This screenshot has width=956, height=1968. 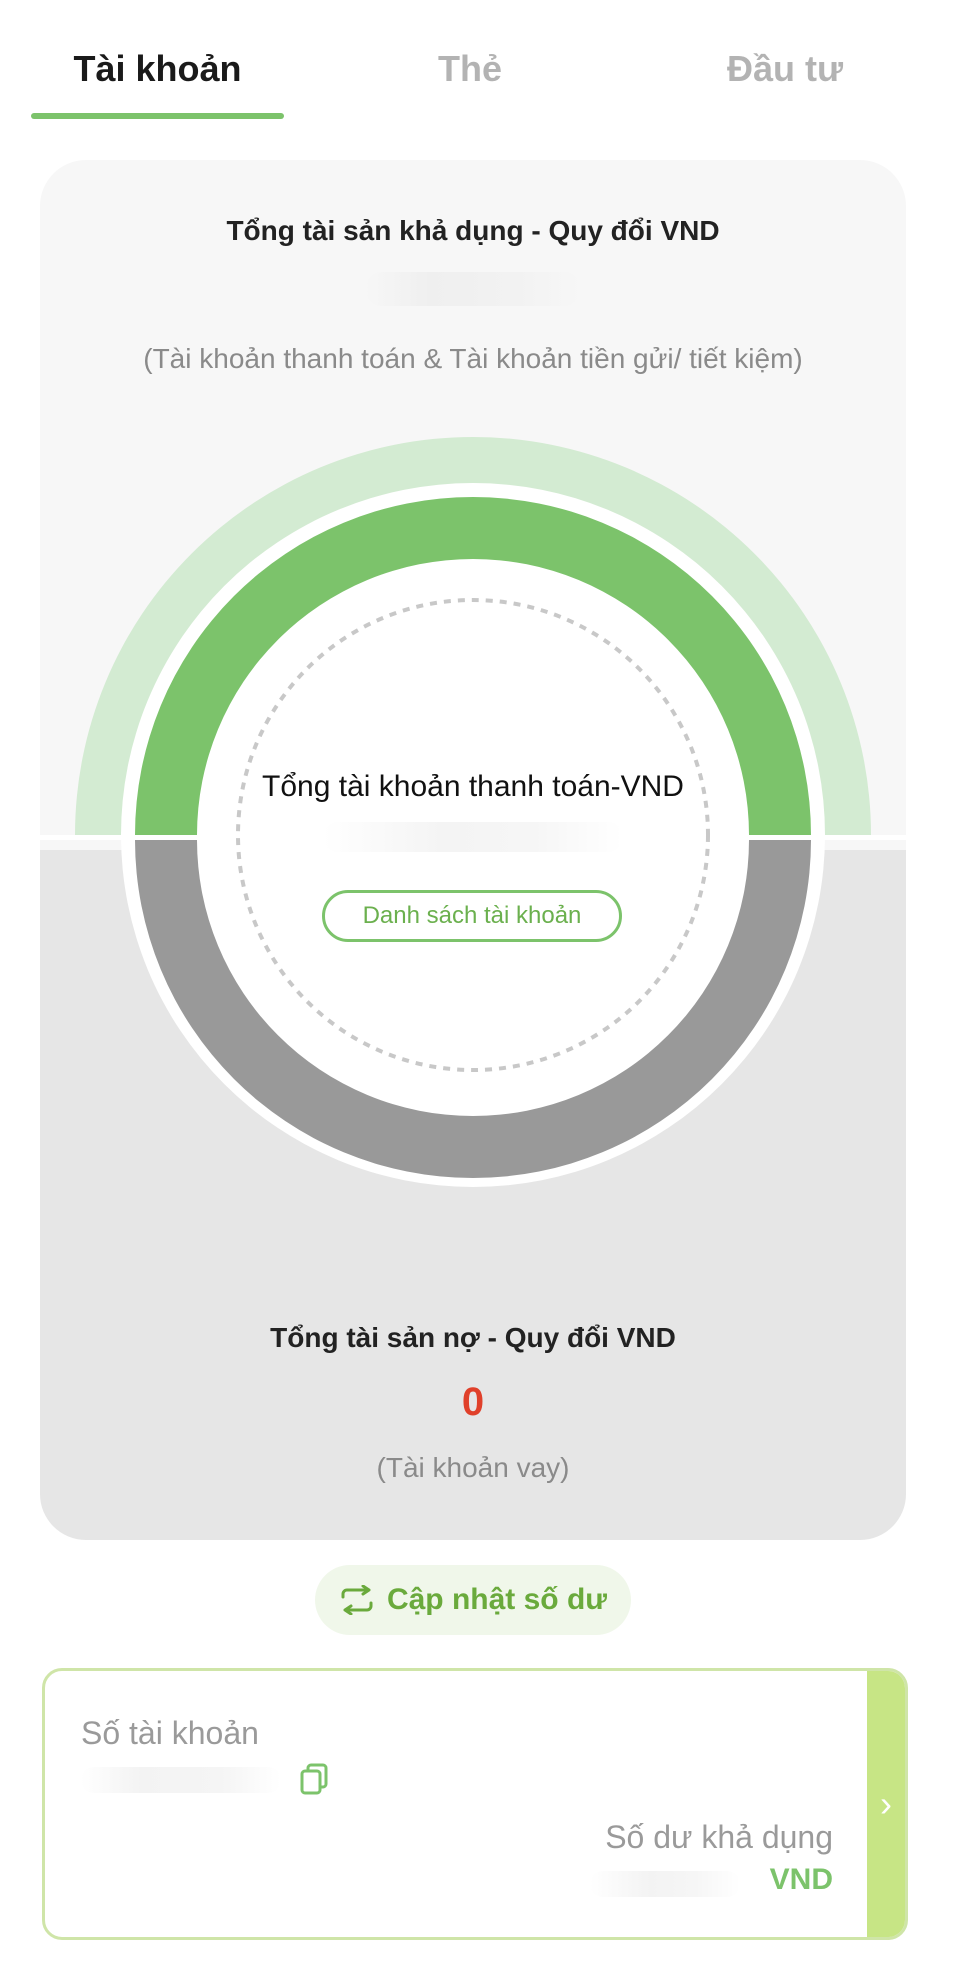 What do you see at coordinates (473, 786) in the screenshot?
I see `payment-accounts-label: Tổng tài khoản thanh toán-VND` at bounding box center [473, 786].